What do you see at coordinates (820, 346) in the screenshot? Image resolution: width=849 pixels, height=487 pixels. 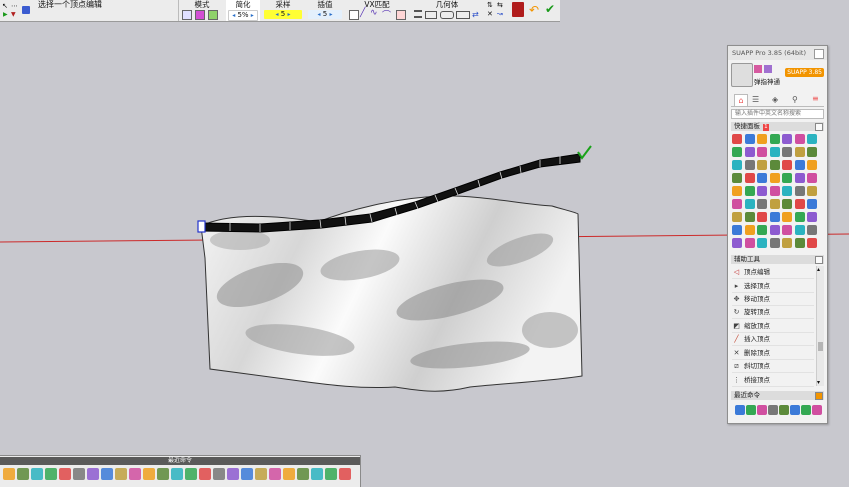 I see `scroll-thumb` at bounding box center [820, 346].